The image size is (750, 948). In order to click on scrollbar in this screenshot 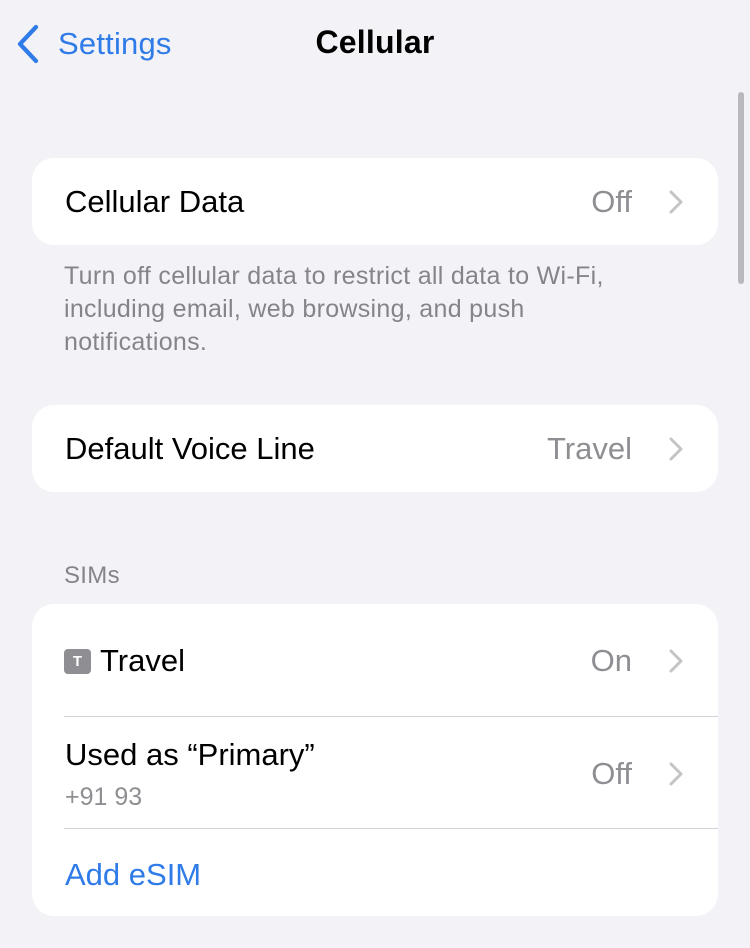, I will do `click(741, 188)`.